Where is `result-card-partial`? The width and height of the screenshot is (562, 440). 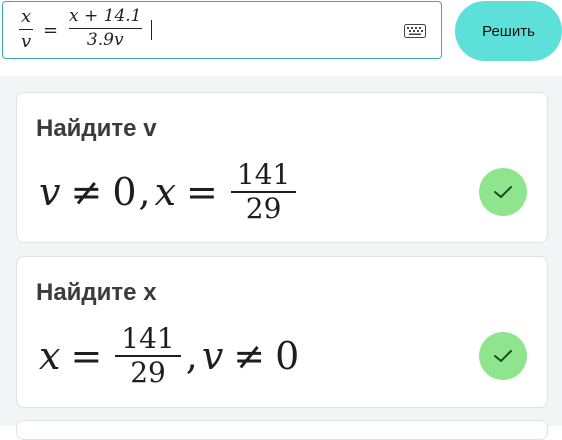
result-card-partial is located at coordinates (282, 430).